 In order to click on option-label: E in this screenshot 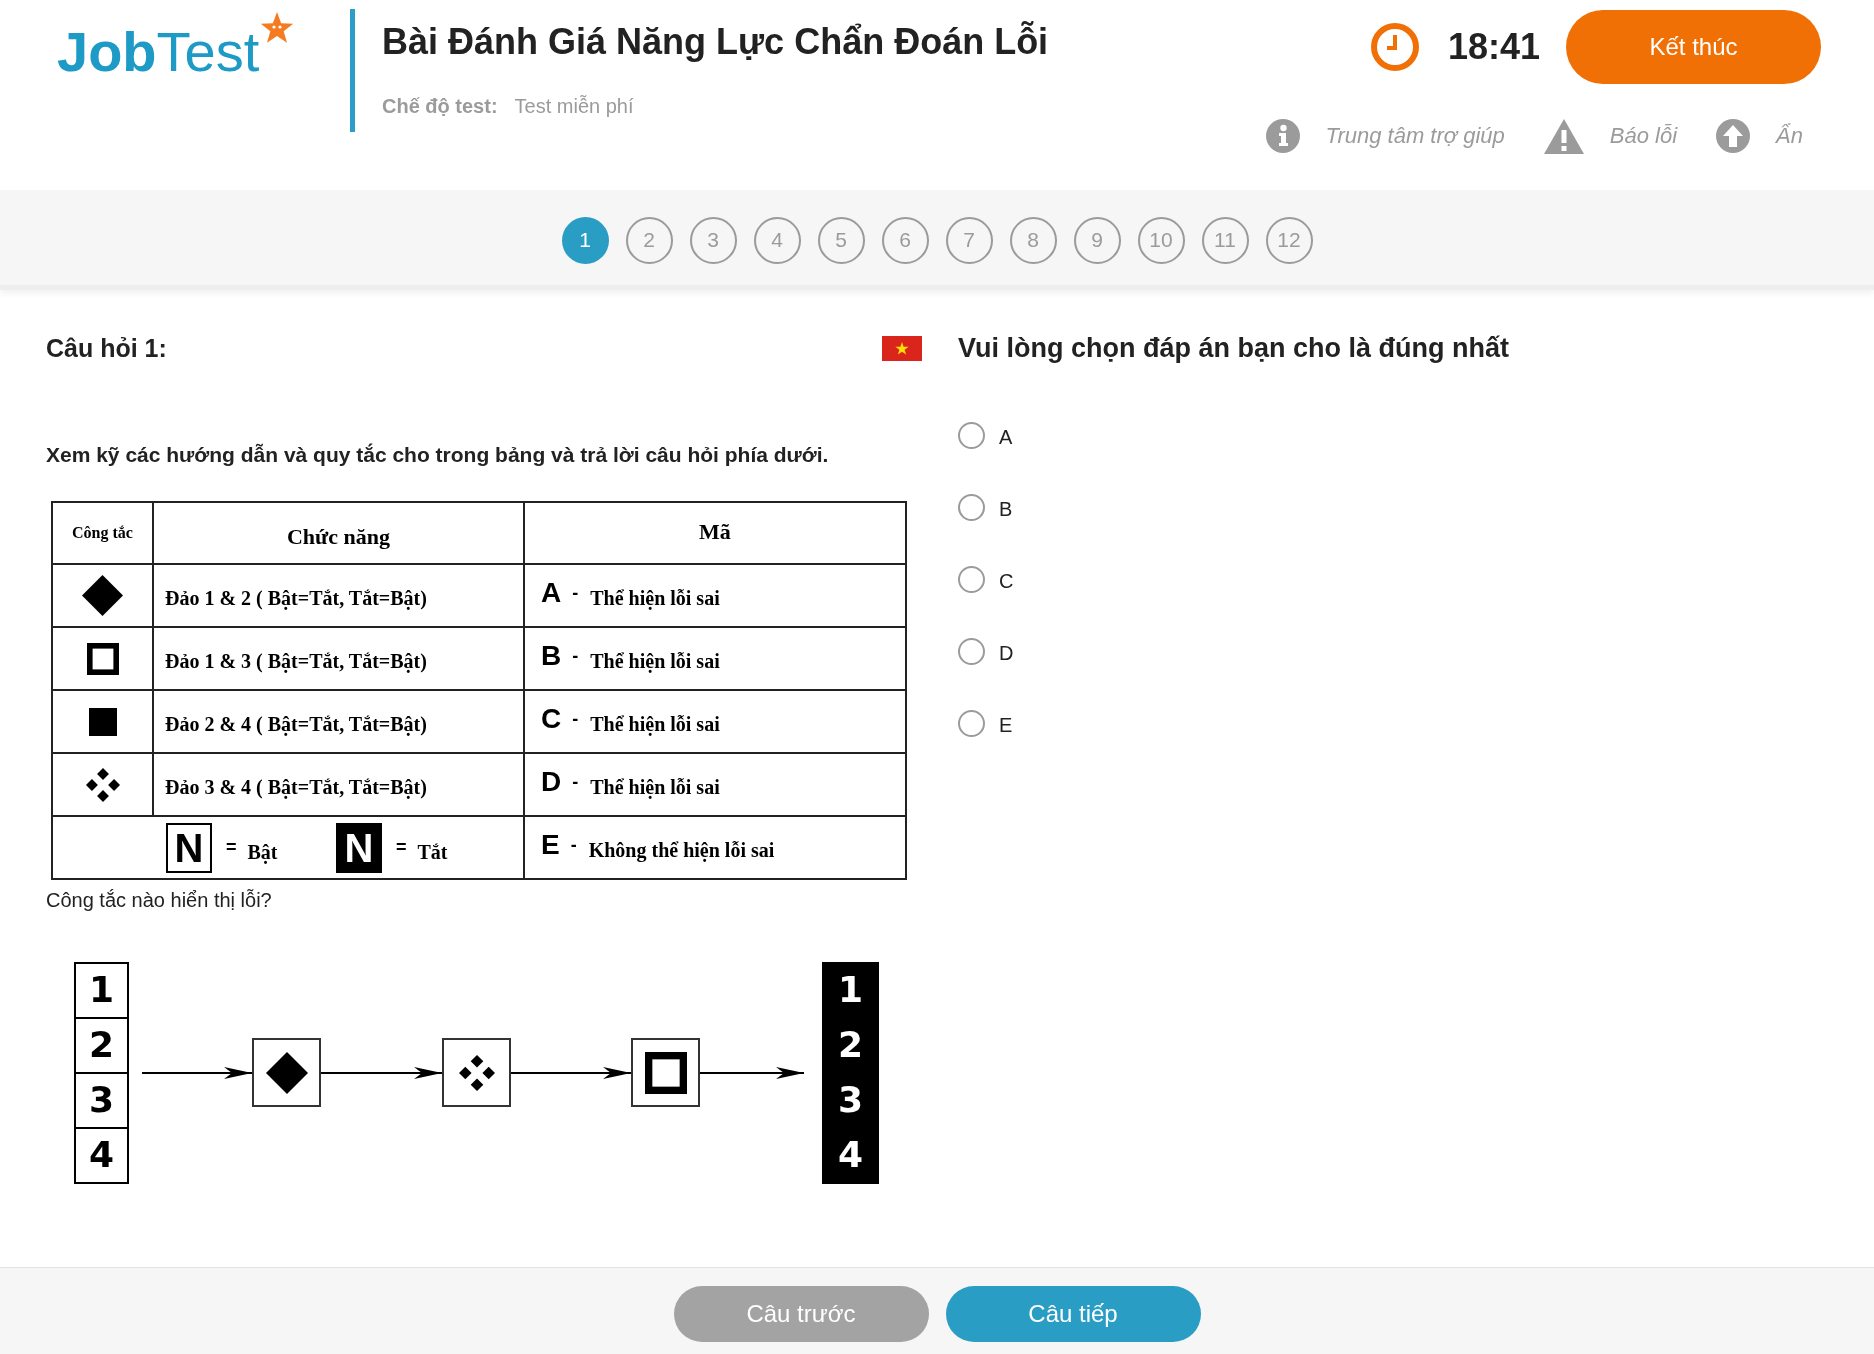, I will do `click(1006, 724)`.